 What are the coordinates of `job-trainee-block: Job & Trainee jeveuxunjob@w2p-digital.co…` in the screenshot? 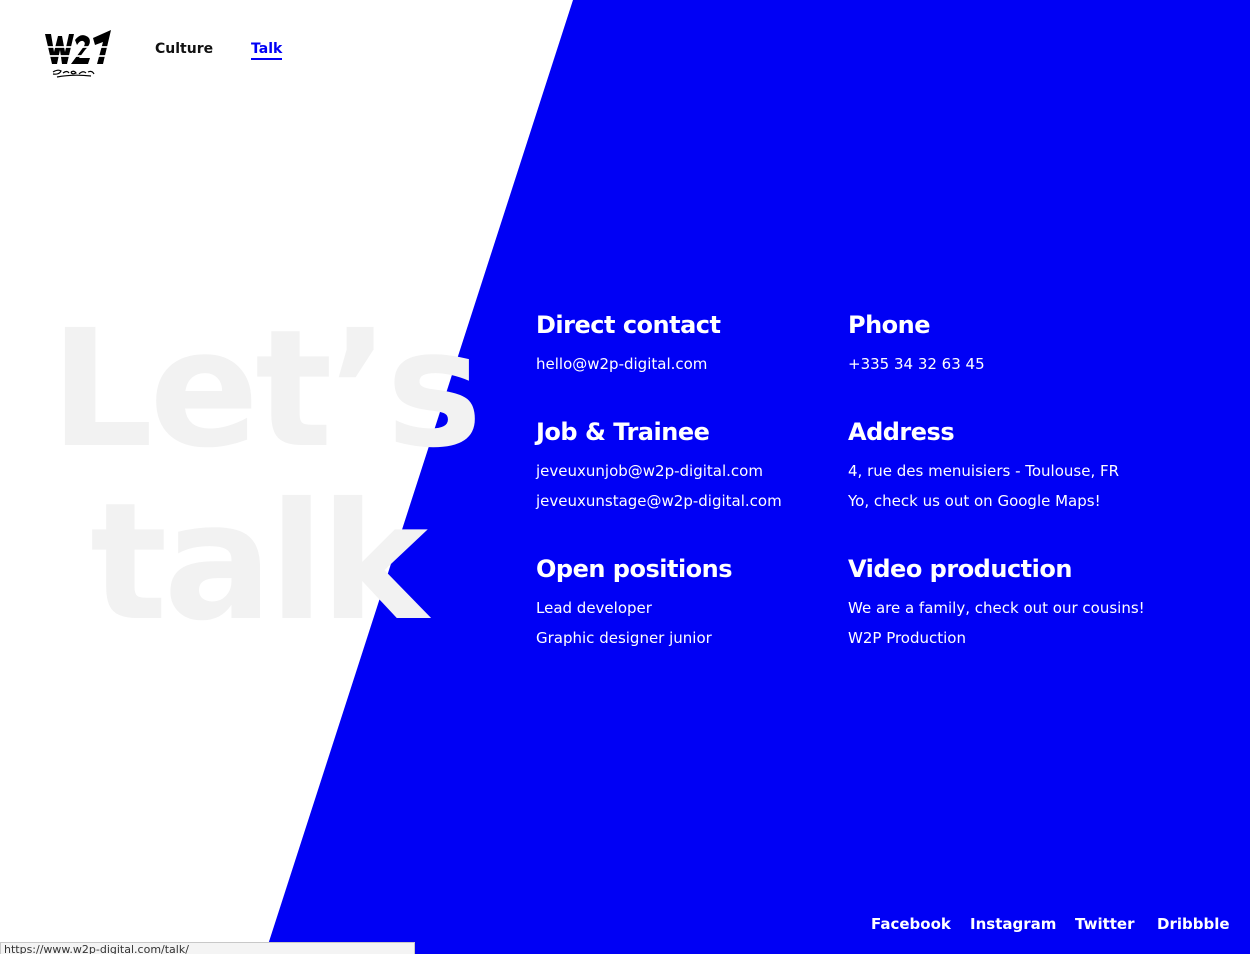 It's located at (691, 465).